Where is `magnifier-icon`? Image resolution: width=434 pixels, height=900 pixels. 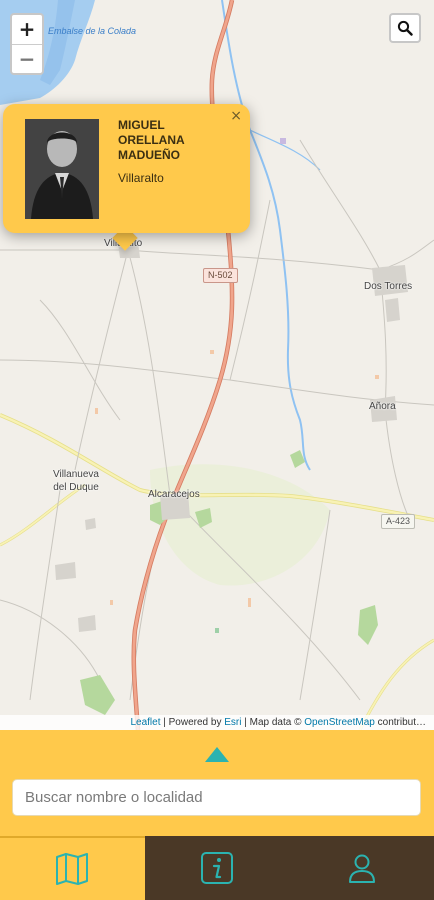
magnifier-icon is located at coordinates (405, 28).